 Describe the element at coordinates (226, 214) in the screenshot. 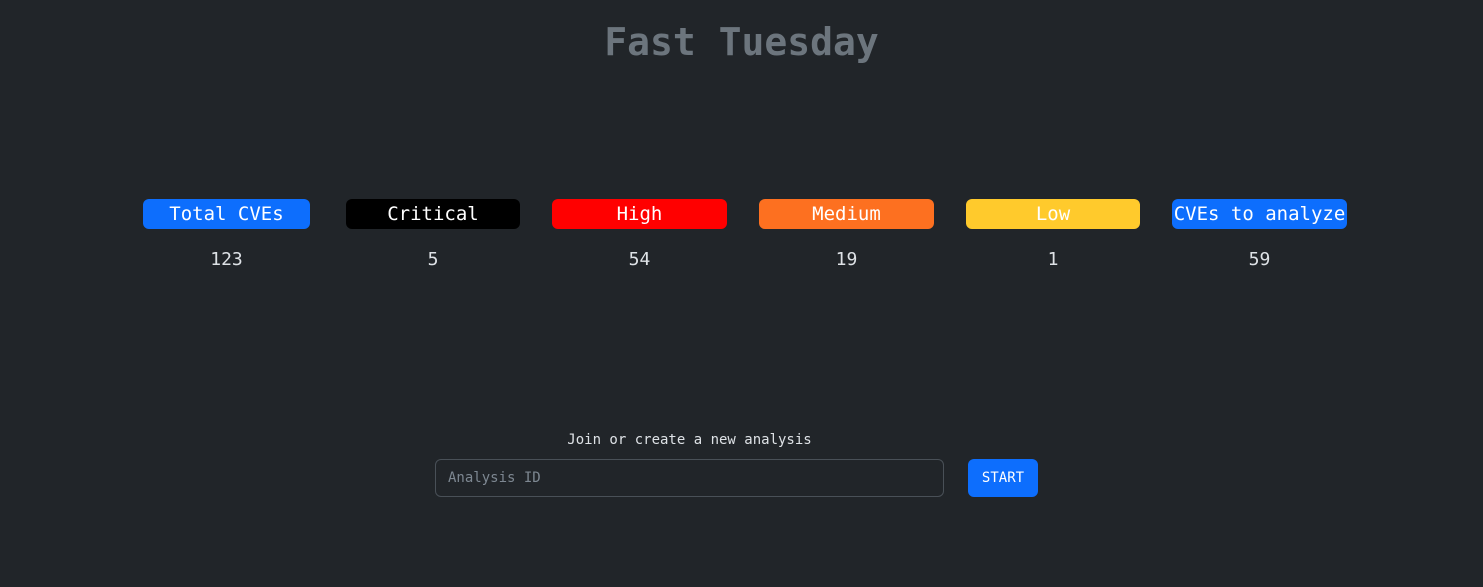

I see `stat-badge-total-cves: Total CVEs` at that location.